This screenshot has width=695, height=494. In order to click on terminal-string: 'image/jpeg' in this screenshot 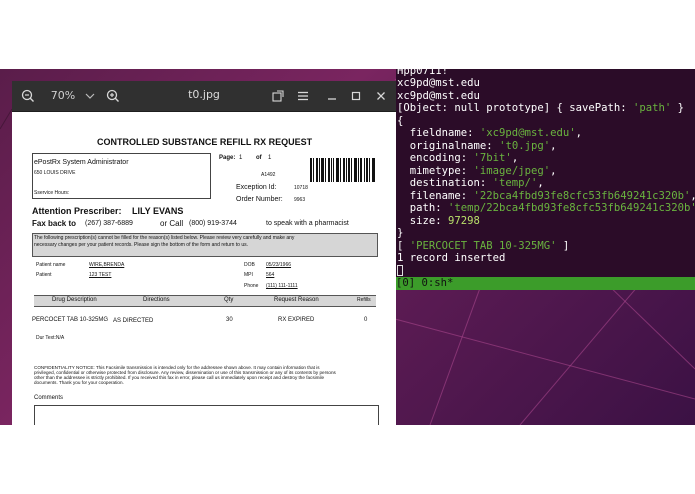, I will do `click(512, 171)`.